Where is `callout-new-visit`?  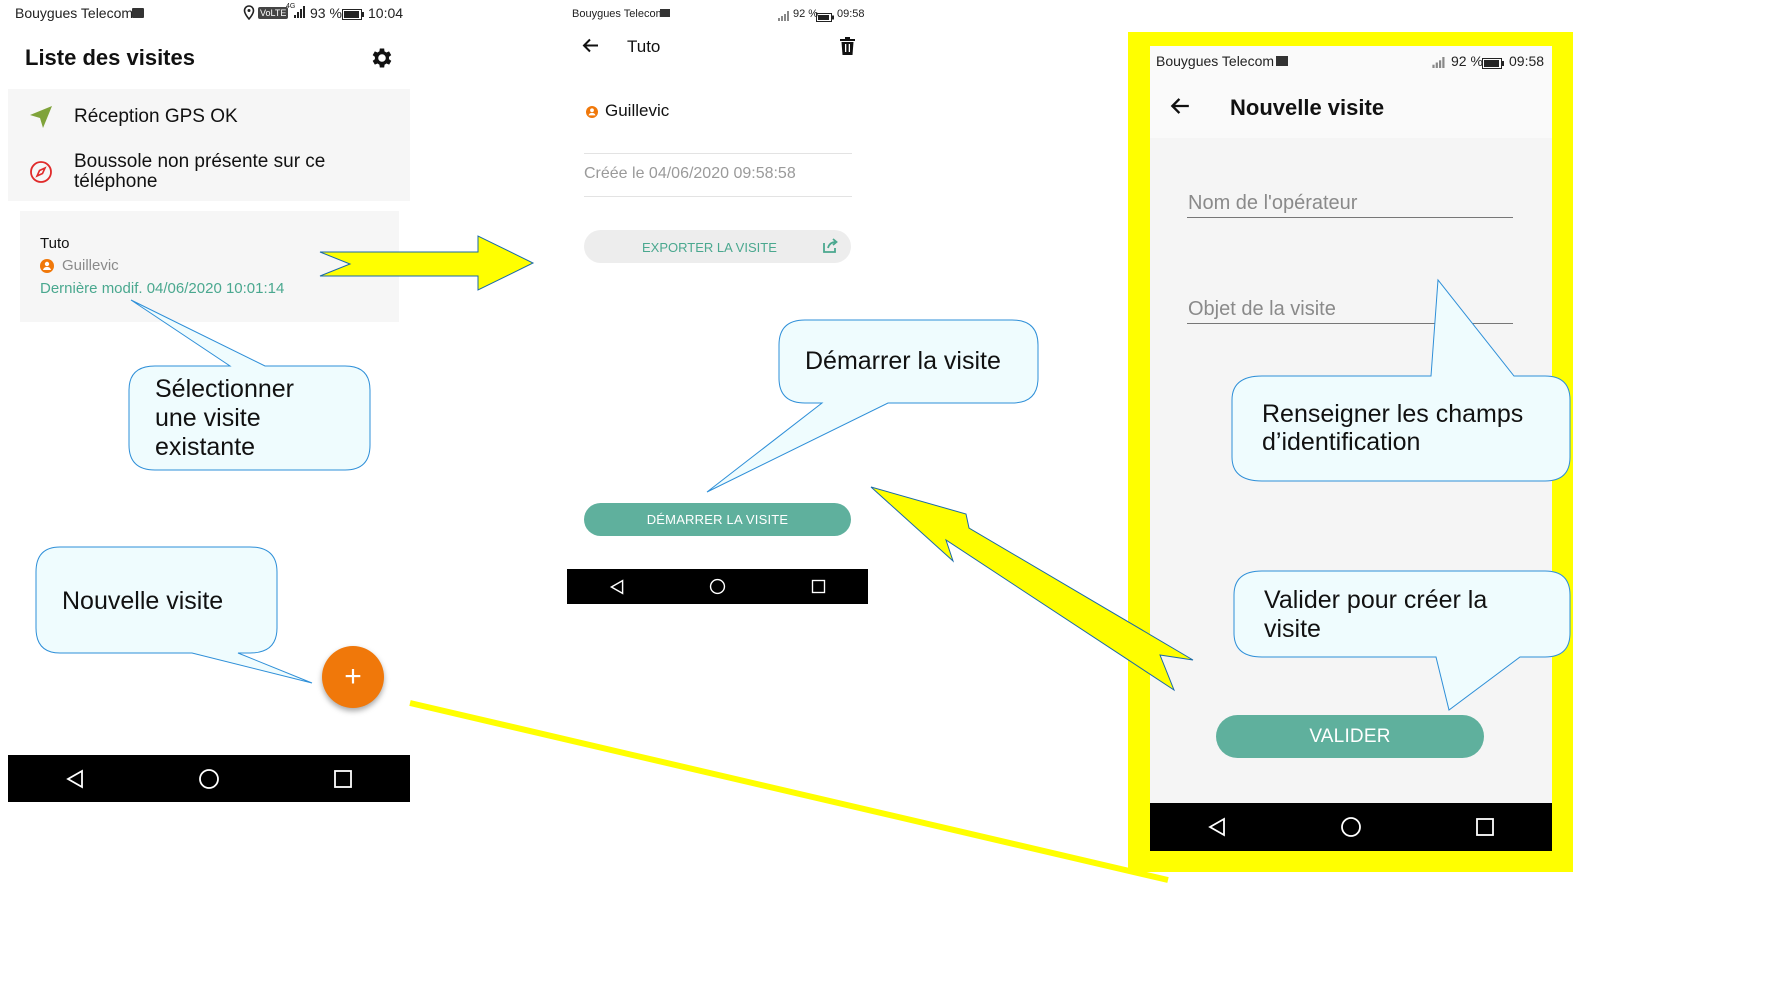
callout-new-visit is located at coordinates (174, 615).